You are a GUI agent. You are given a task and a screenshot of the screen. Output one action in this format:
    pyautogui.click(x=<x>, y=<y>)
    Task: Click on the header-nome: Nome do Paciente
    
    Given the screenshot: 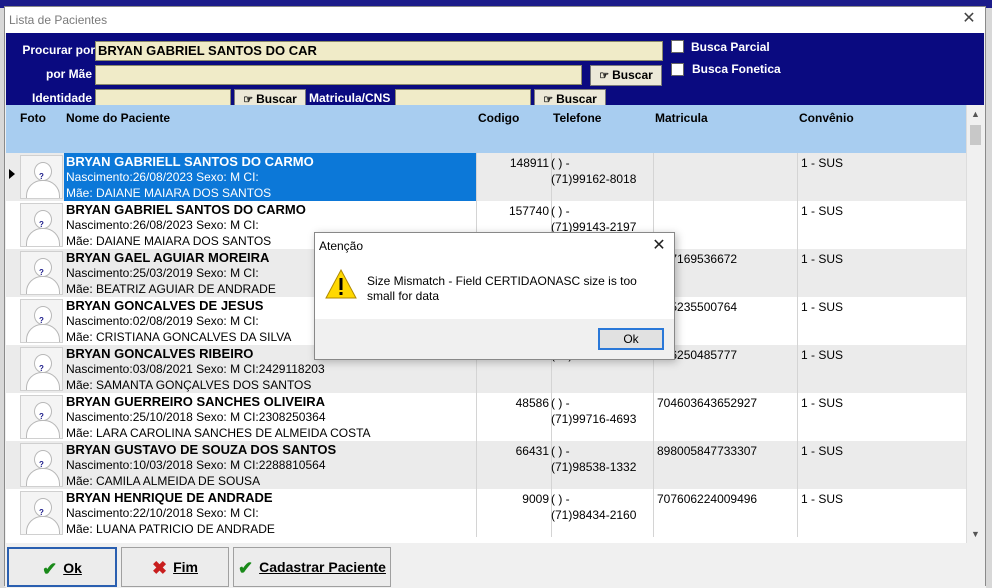 What is the action you would take?
    pyautogui.click(x=118, y=118)
    